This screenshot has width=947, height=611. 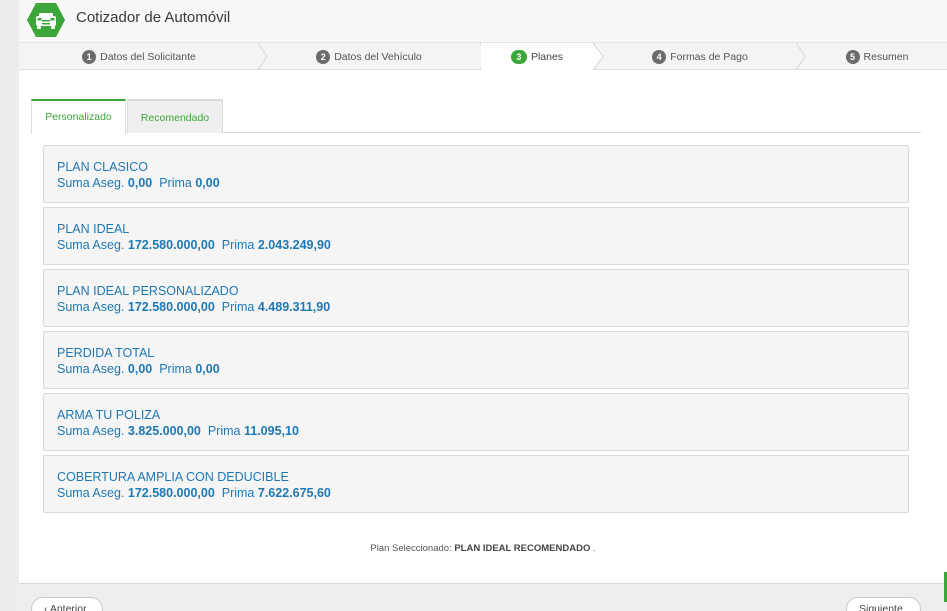 I want to click on plan-name: PERDIDA TOTAL, so click(x=106, y=353).